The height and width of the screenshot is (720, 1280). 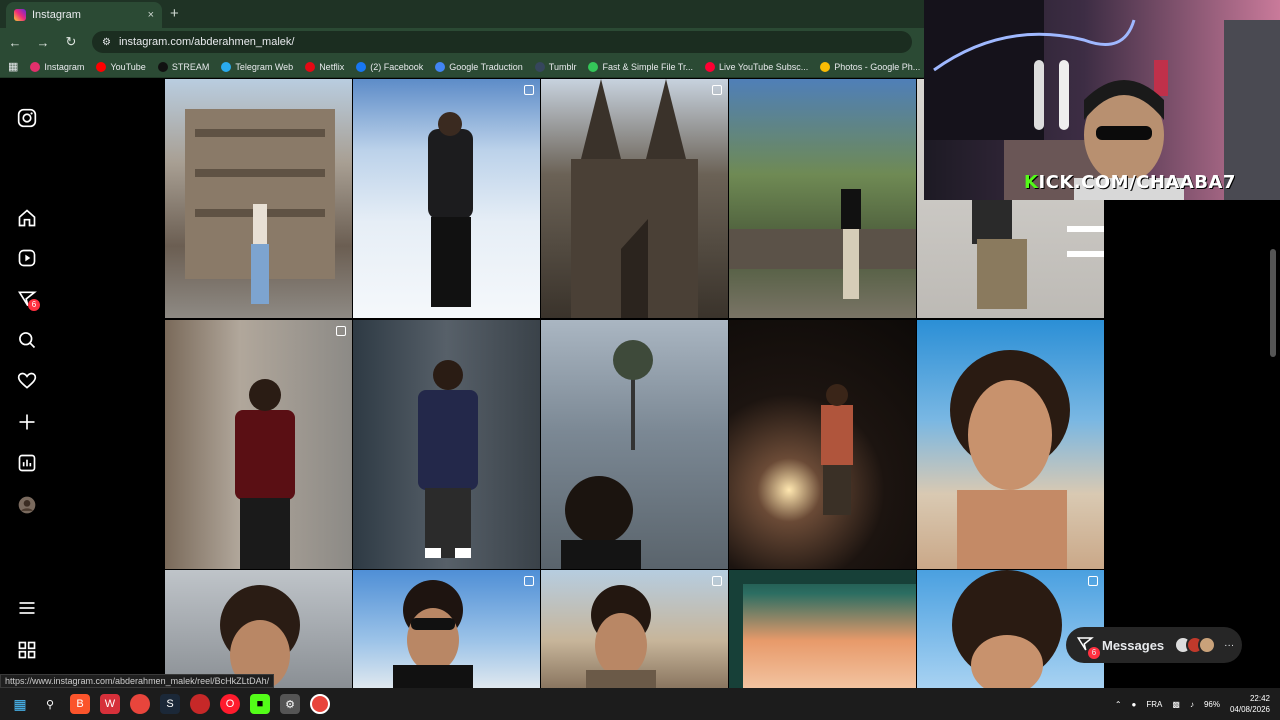 I want to click on clock: 22:42 04/08/2026, so click(x=1250, y=704).